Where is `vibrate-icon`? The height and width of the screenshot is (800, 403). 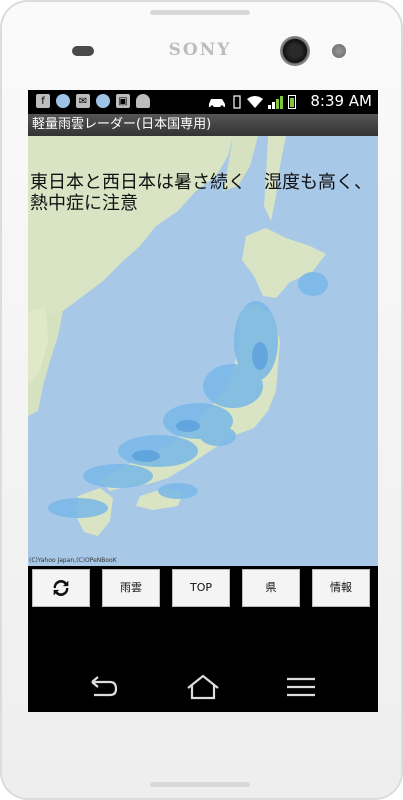
vibrate-icon is located at coordinates (237, 102).